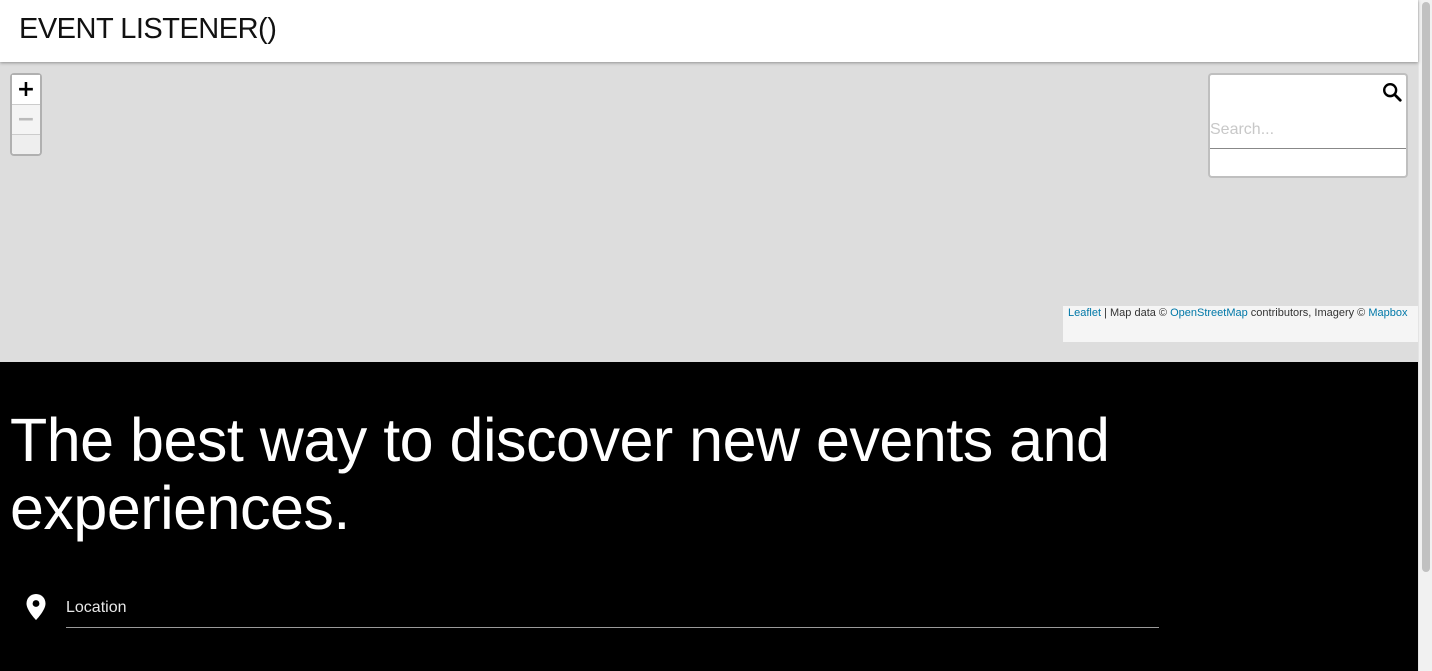 The width and height of the screenshot is (1432, 671). What do you see at coordinates (26, 120) in the screenshot?
I see `zoom-out-button: −` at bounding box center [26, 120].